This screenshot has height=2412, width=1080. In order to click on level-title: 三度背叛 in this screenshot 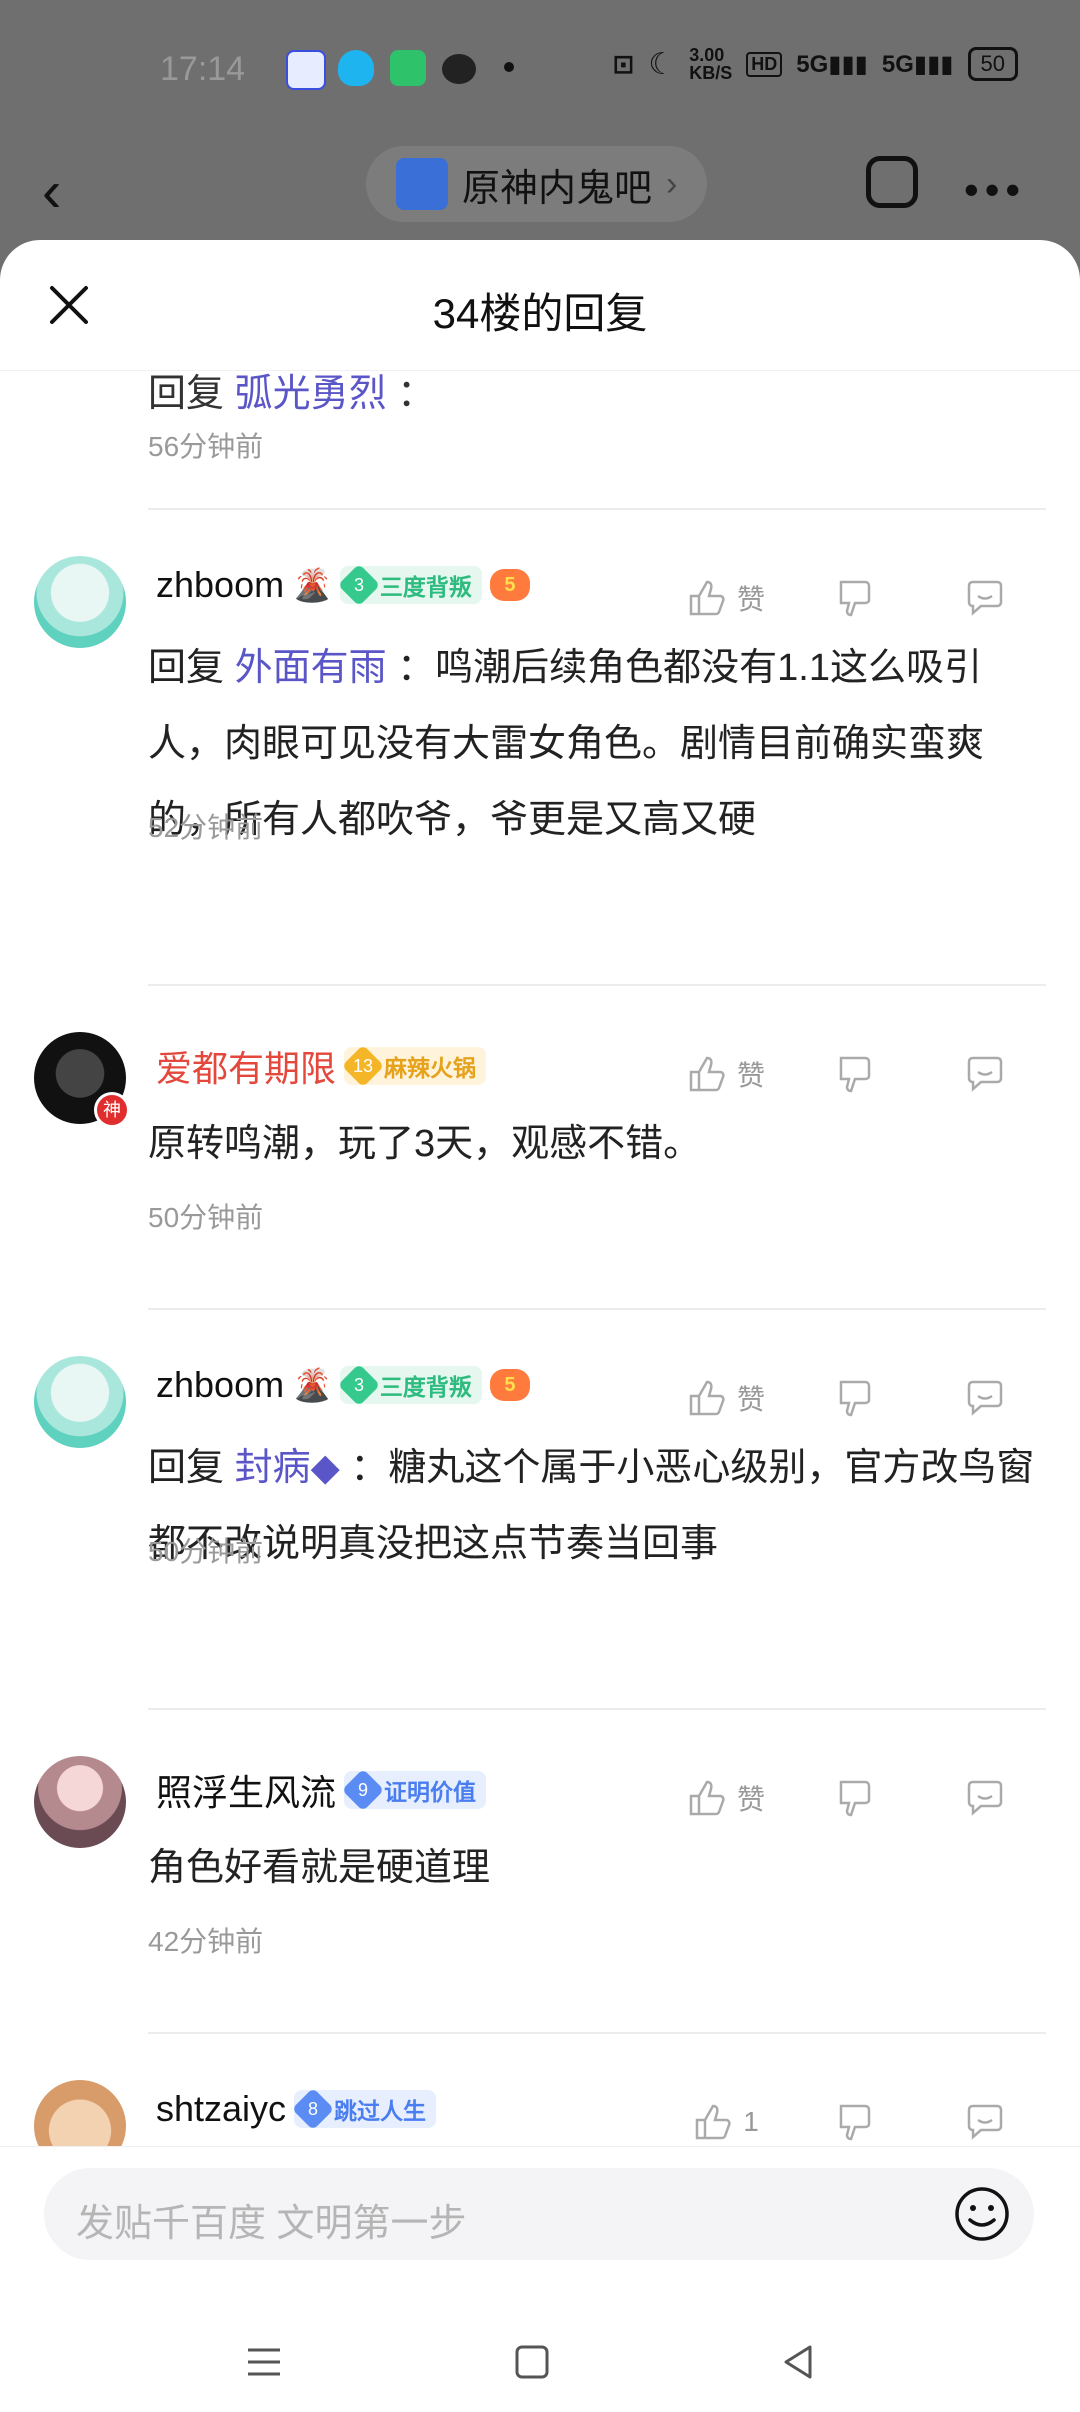, I will do `click(425, 587)`.